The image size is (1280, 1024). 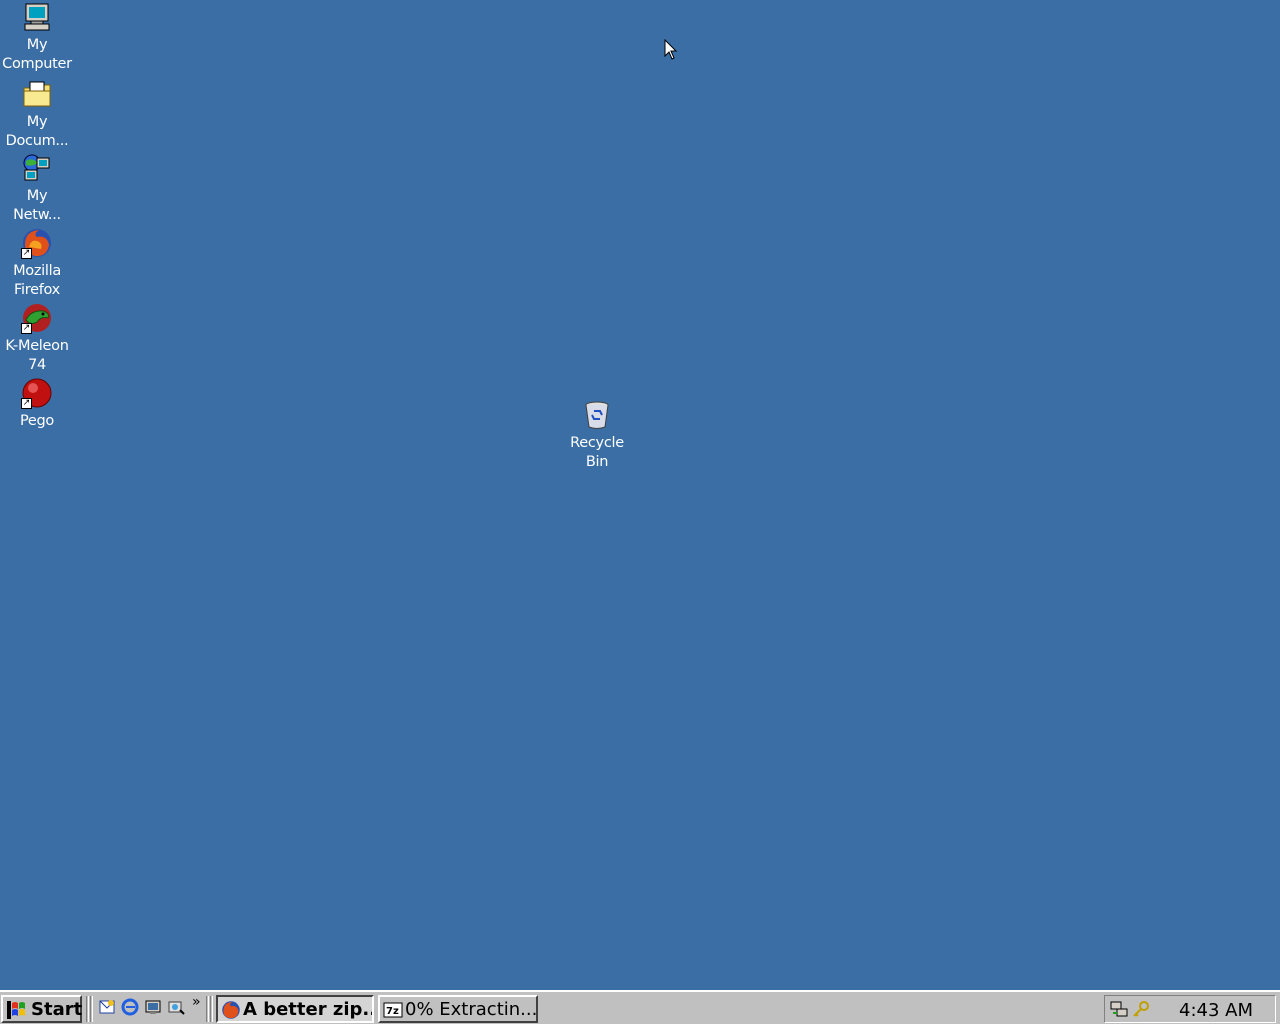 I want to click on clock: 4:43 AM, so click(x=1216, y=1010).